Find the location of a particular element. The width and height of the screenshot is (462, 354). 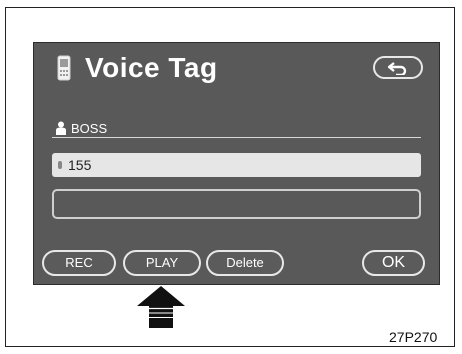

contact-row: BOSS is located at coordinates (81, 128).